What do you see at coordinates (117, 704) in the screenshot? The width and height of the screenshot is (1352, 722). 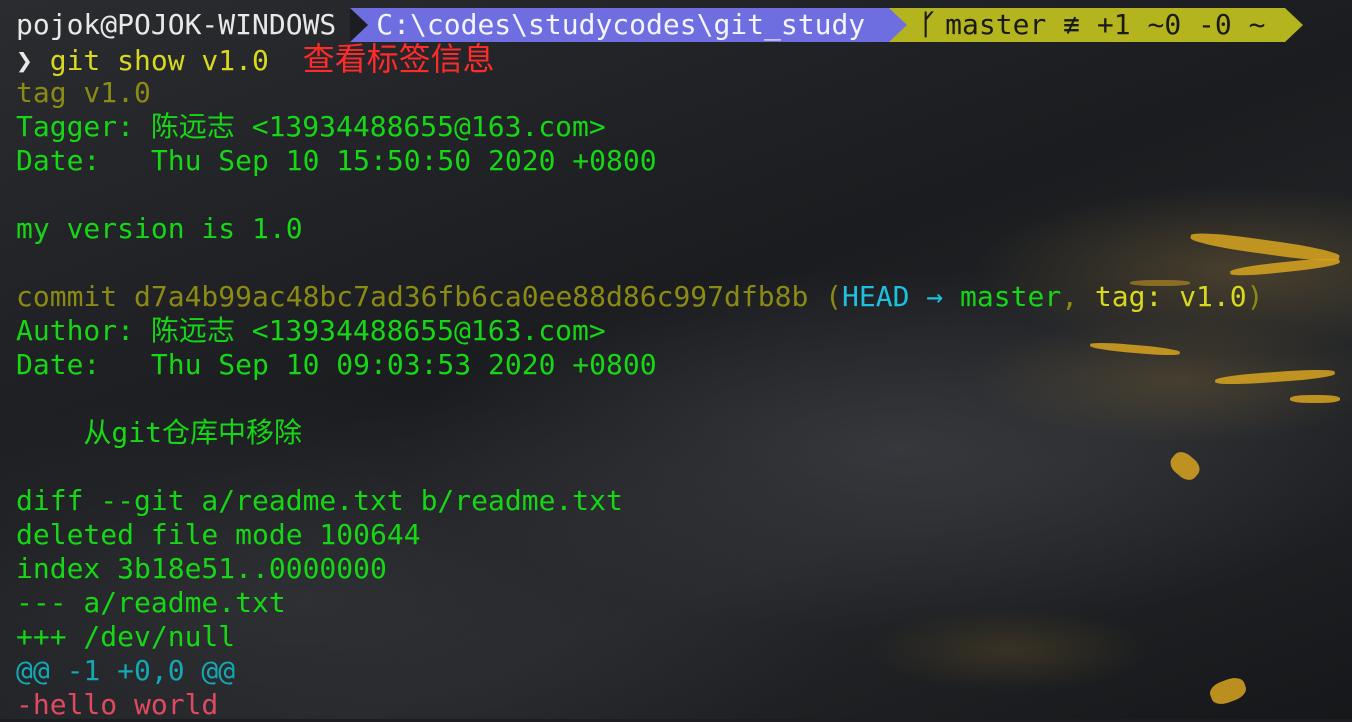 I see `diff-removed-line: -hello world` at bounding box center [117, 704].